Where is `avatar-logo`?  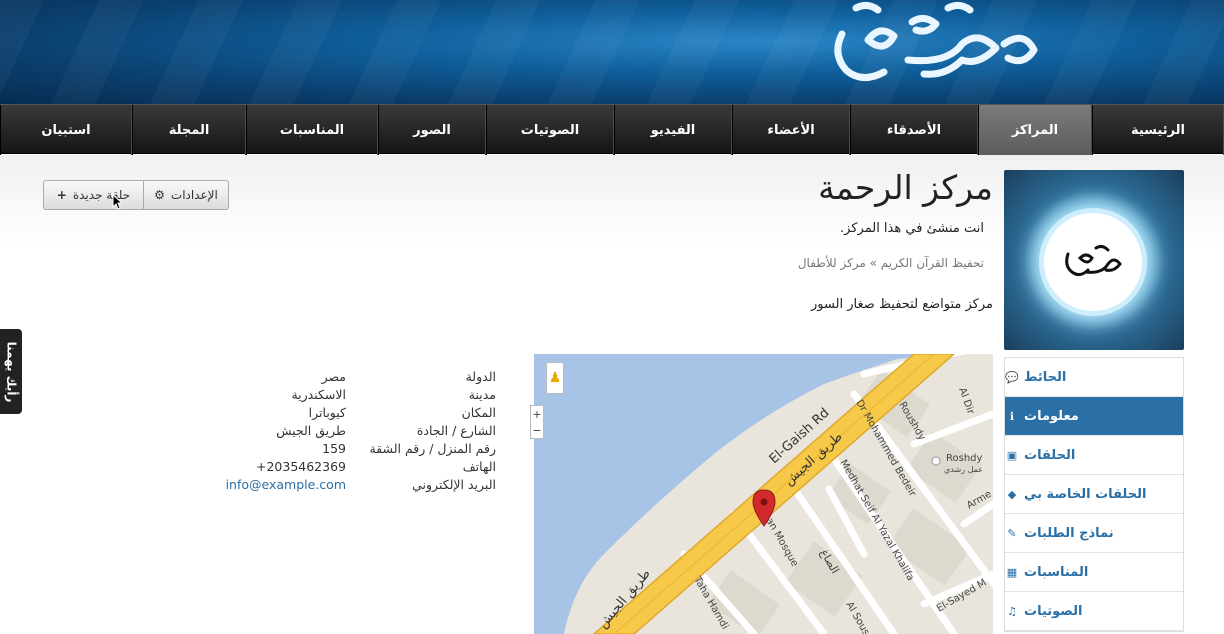
avatar-logo is located at coordinates (1093, 260).